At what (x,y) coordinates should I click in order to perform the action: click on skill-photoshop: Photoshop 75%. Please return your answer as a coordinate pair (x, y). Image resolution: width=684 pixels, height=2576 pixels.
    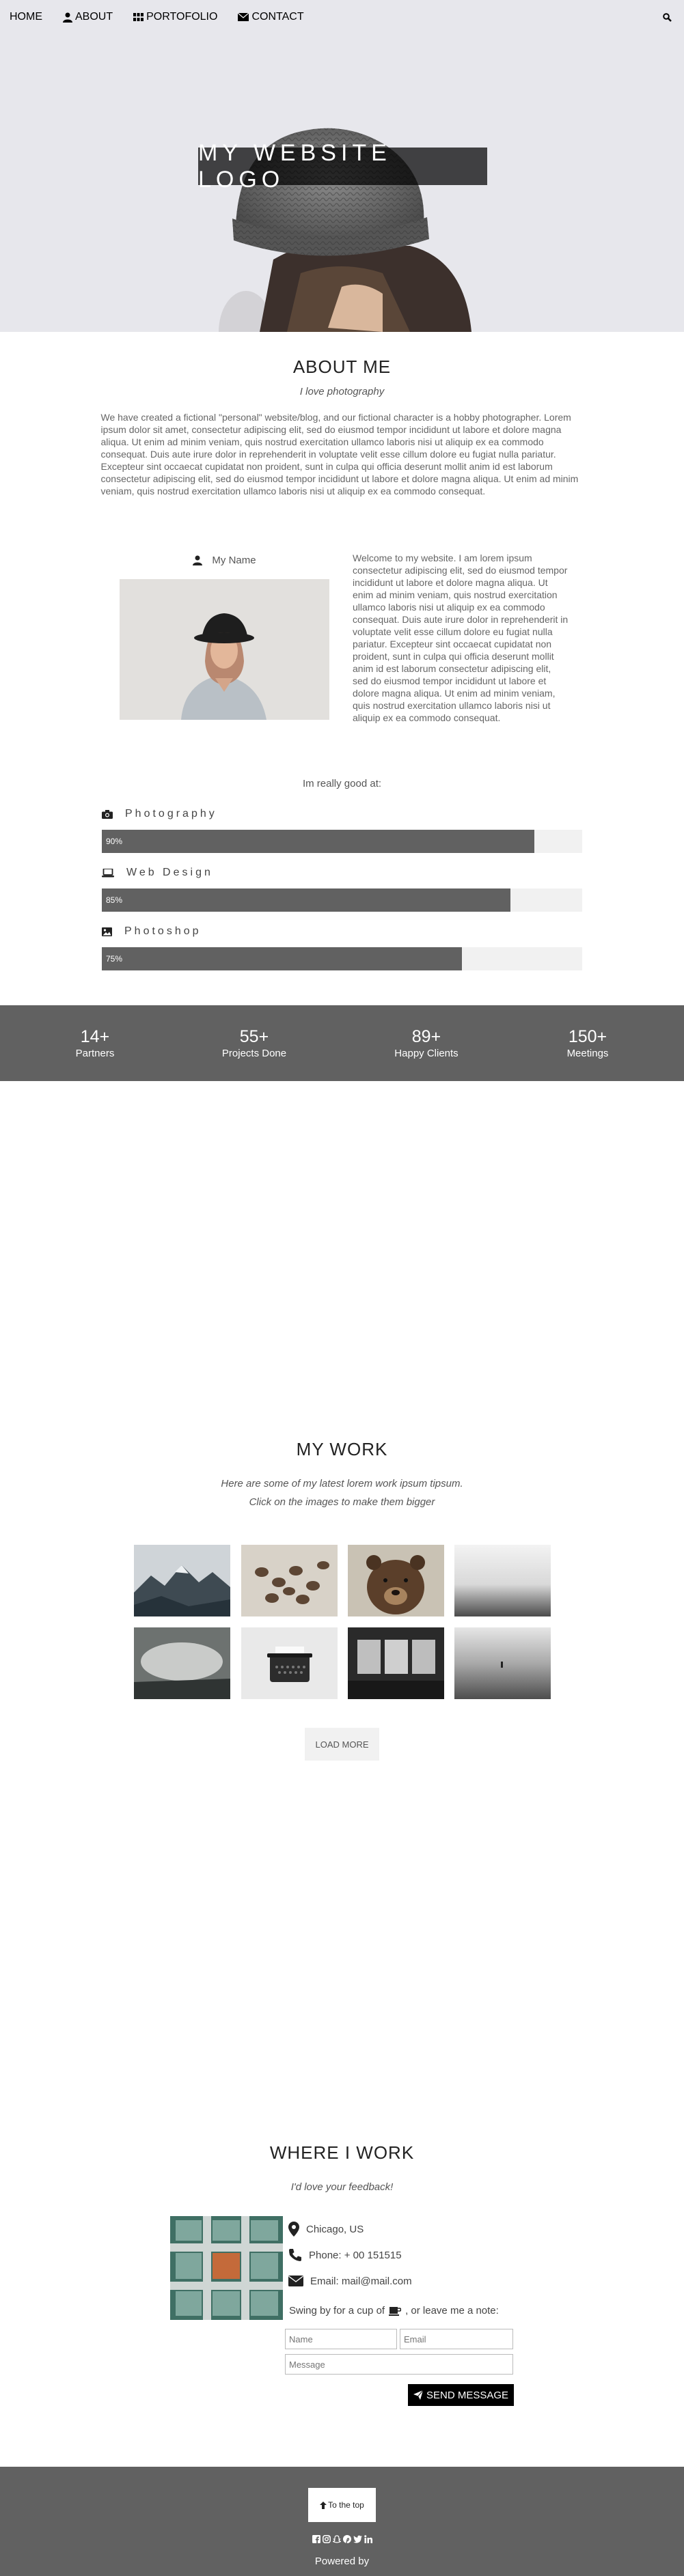
    Looking at the image, I should click on (342, 947).